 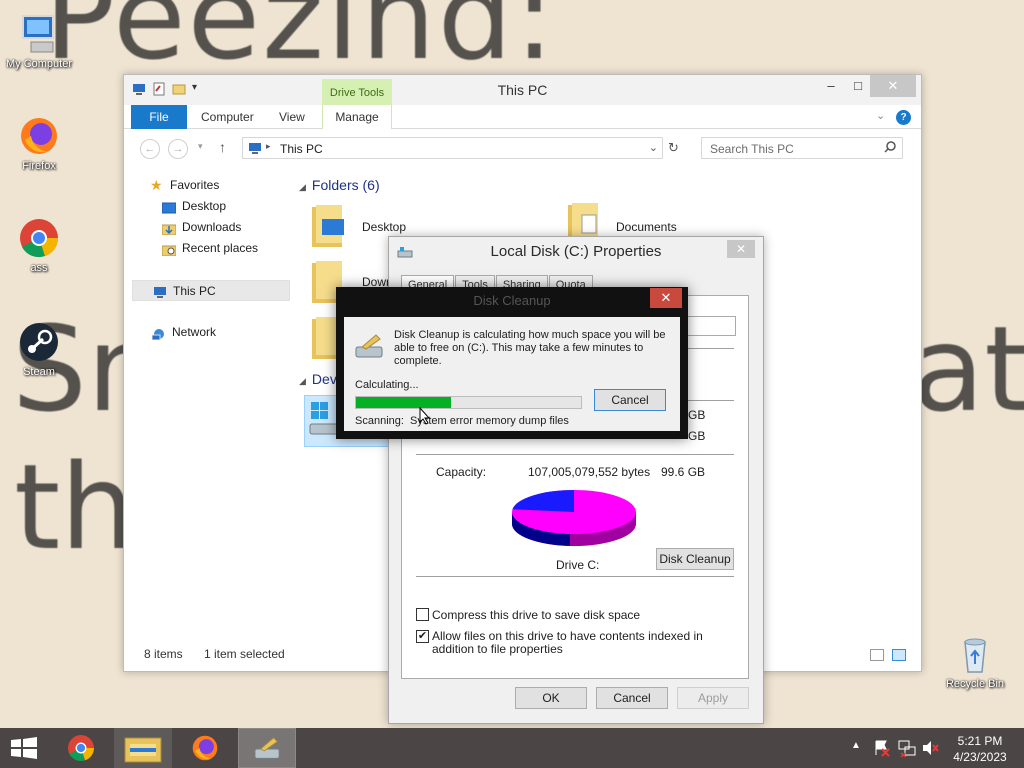 What do you see at coordinates (512, 300) in the screenshot?
I see `cleanup-dialog-title: Disk Cleanup` at bounding box center [512, 300].